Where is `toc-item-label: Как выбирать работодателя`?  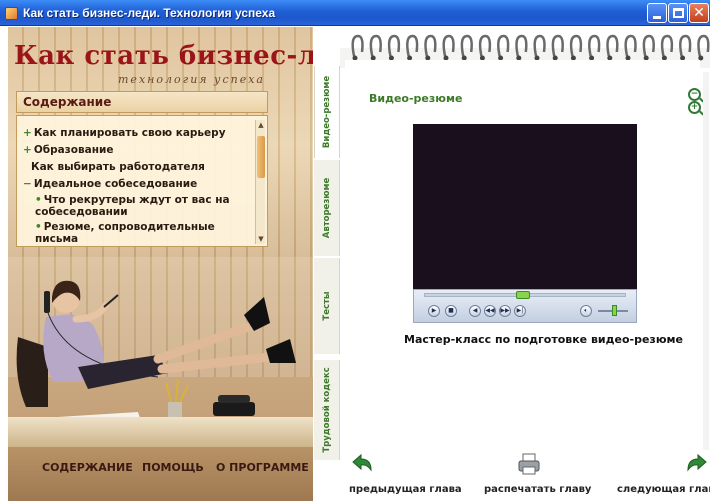
toc-item-label: Как выбирать работодателя is located at coordinates (118, 167).